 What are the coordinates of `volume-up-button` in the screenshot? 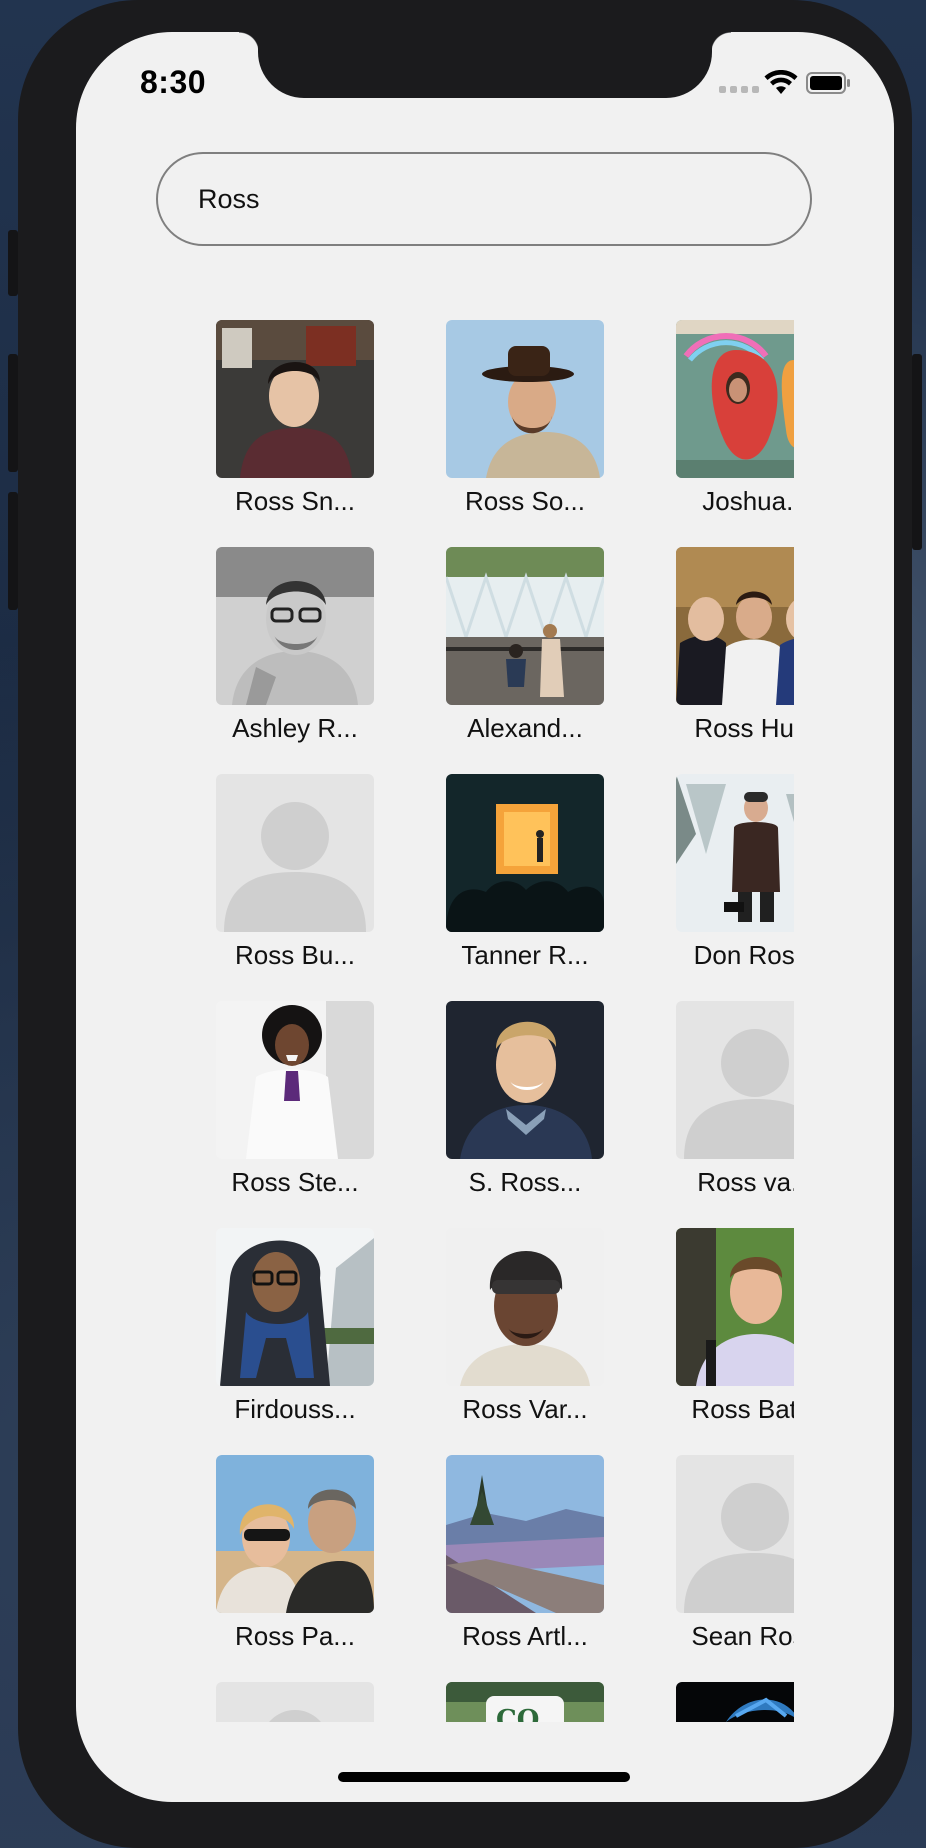 It's located at (13, 413).